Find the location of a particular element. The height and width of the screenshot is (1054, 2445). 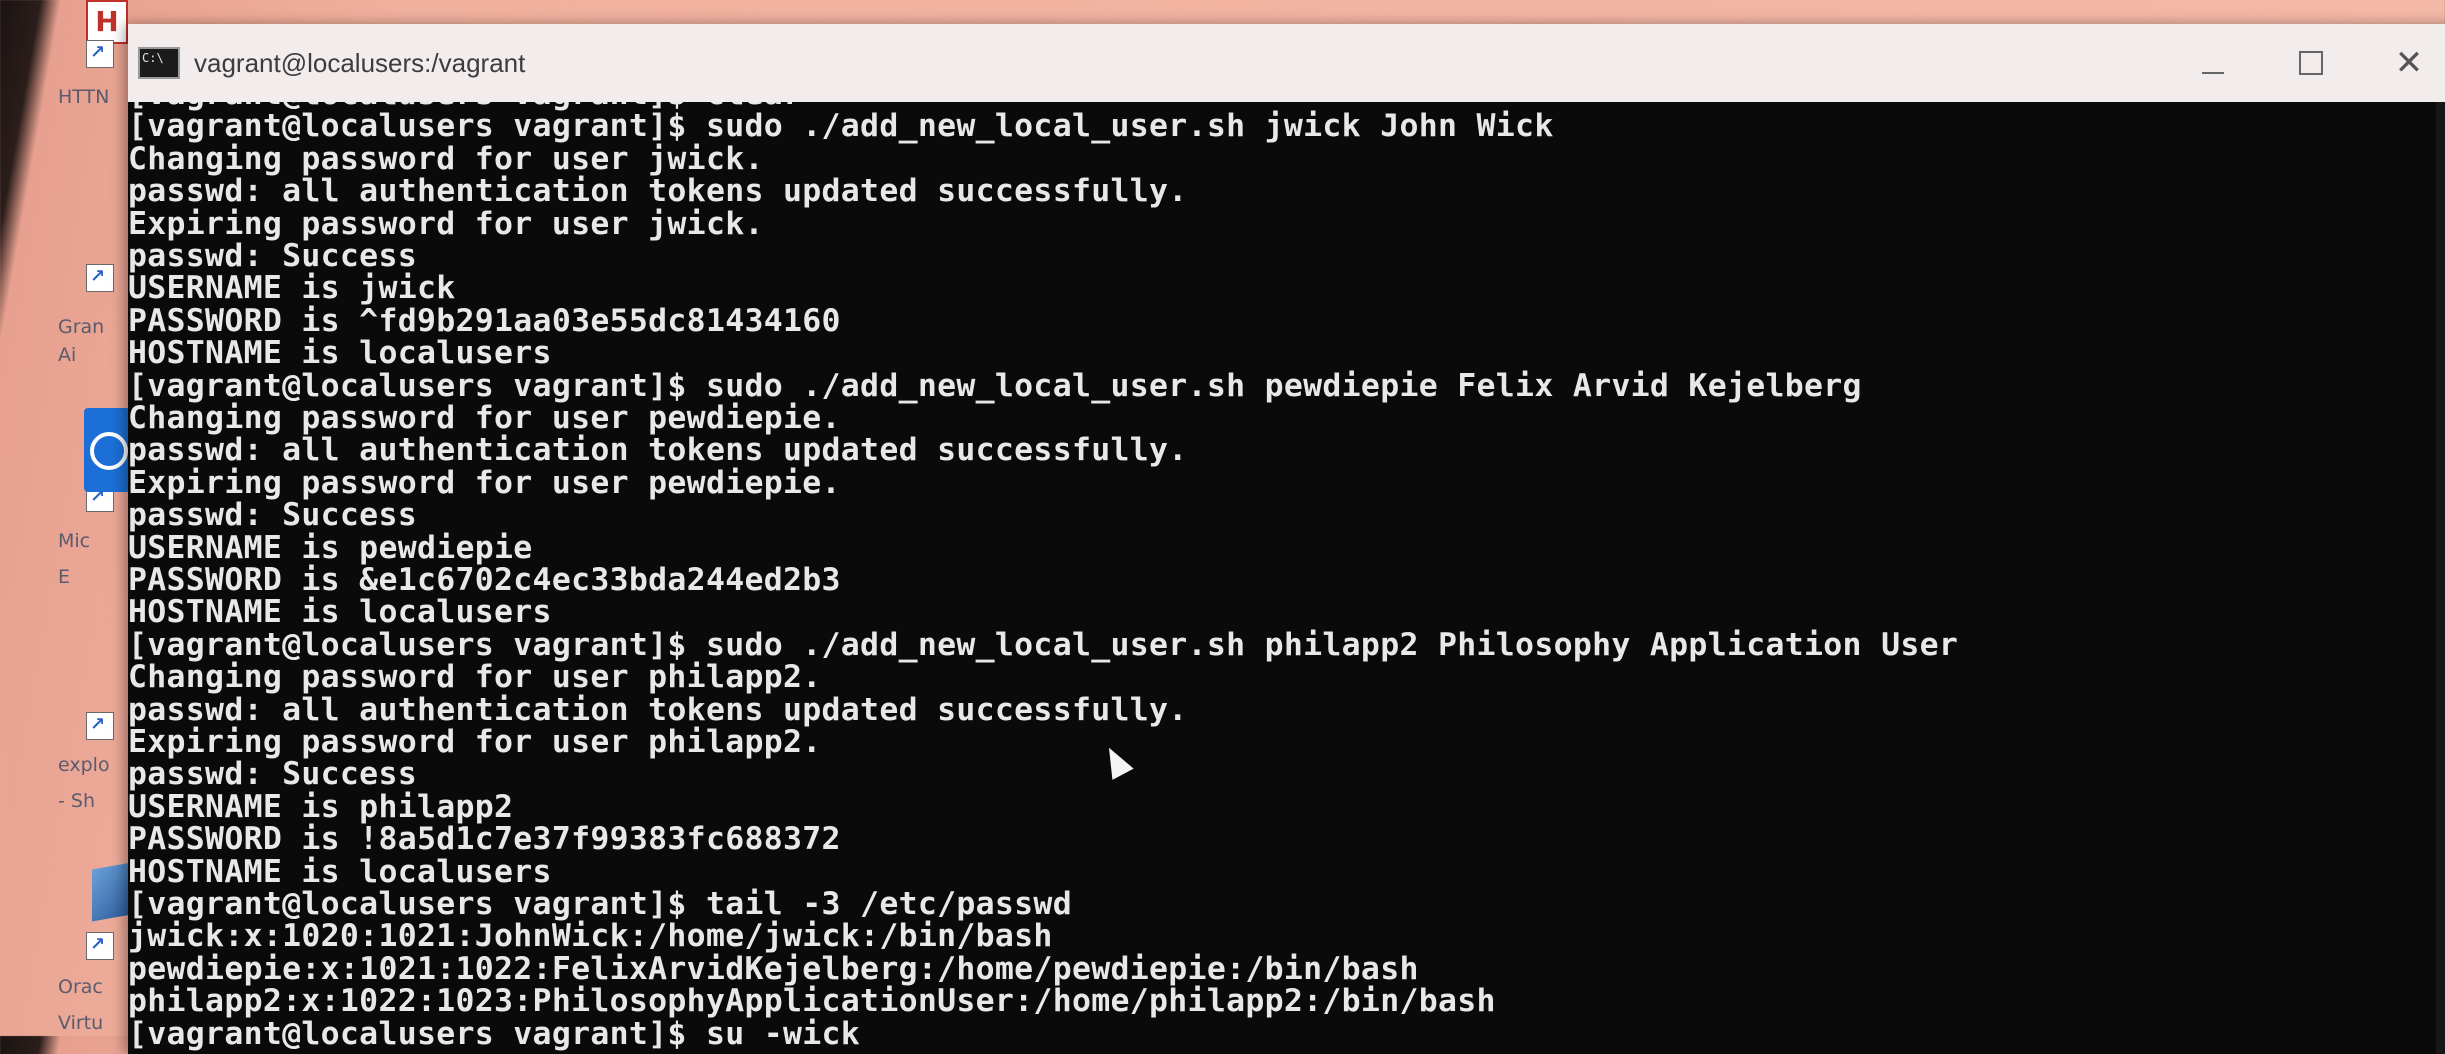

terminal-line: Expiring password for user philapp2. is located at coordinates (475, 742).